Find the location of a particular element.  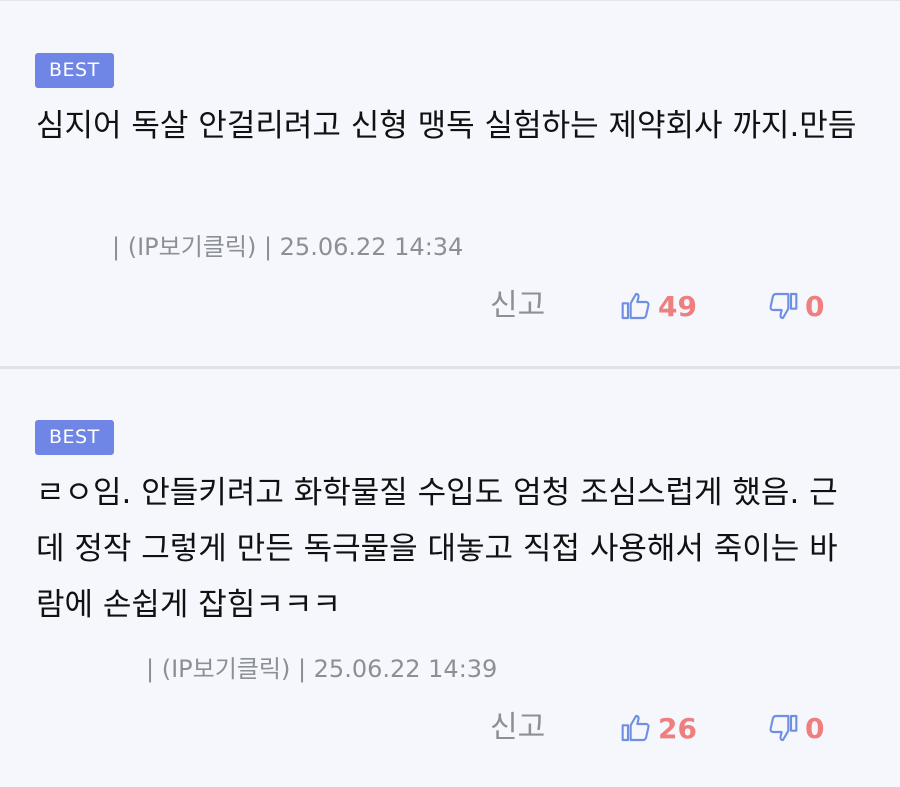

comment-meta: | (IP보기클릭) | 25.06.22 14:34 is located at coordinates (287, 244).